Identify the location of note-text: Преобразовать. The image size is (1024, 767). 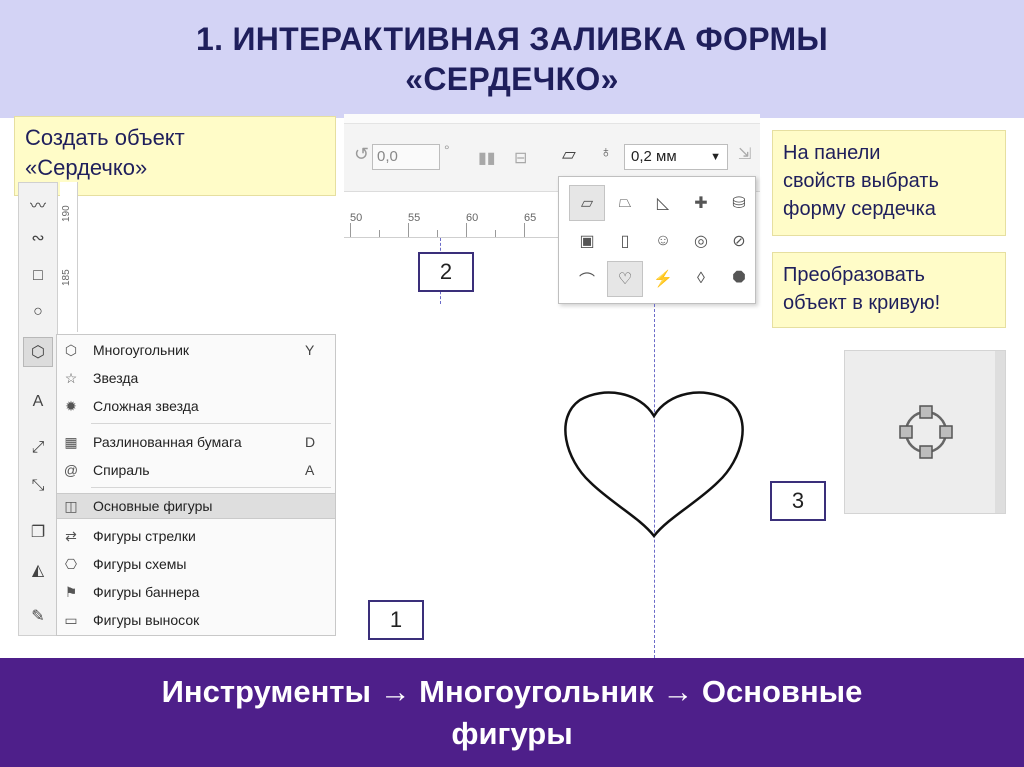
(854, 275).